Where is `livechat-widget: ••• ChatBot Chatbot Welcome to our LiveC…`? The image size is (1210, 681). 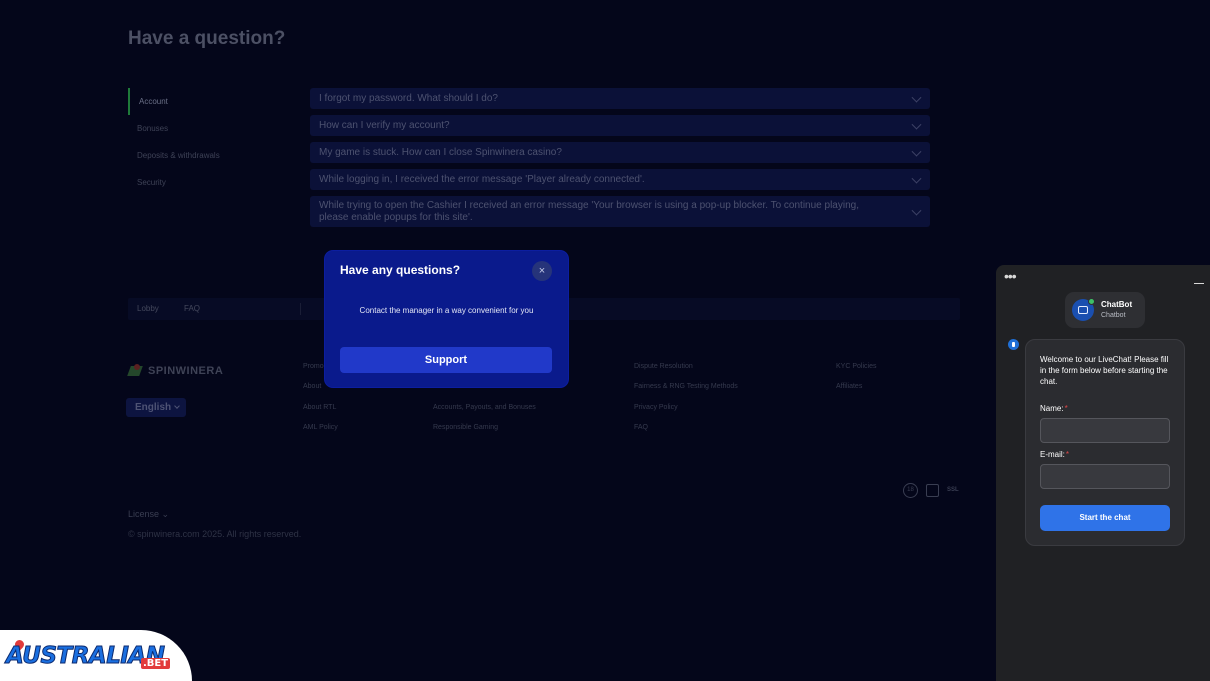
livechat-widget: ••• ChatBot Chatbot Welcome to our LiveC… is located at coordinates (1103, 473).